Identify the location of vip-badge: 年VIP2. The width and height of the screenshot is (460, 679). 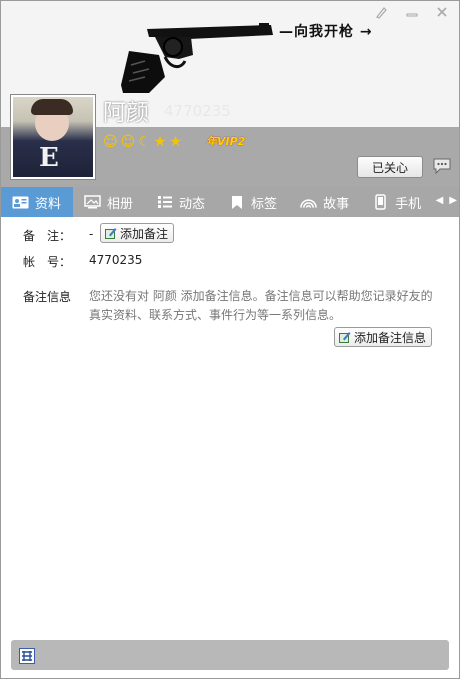
(225, 141).